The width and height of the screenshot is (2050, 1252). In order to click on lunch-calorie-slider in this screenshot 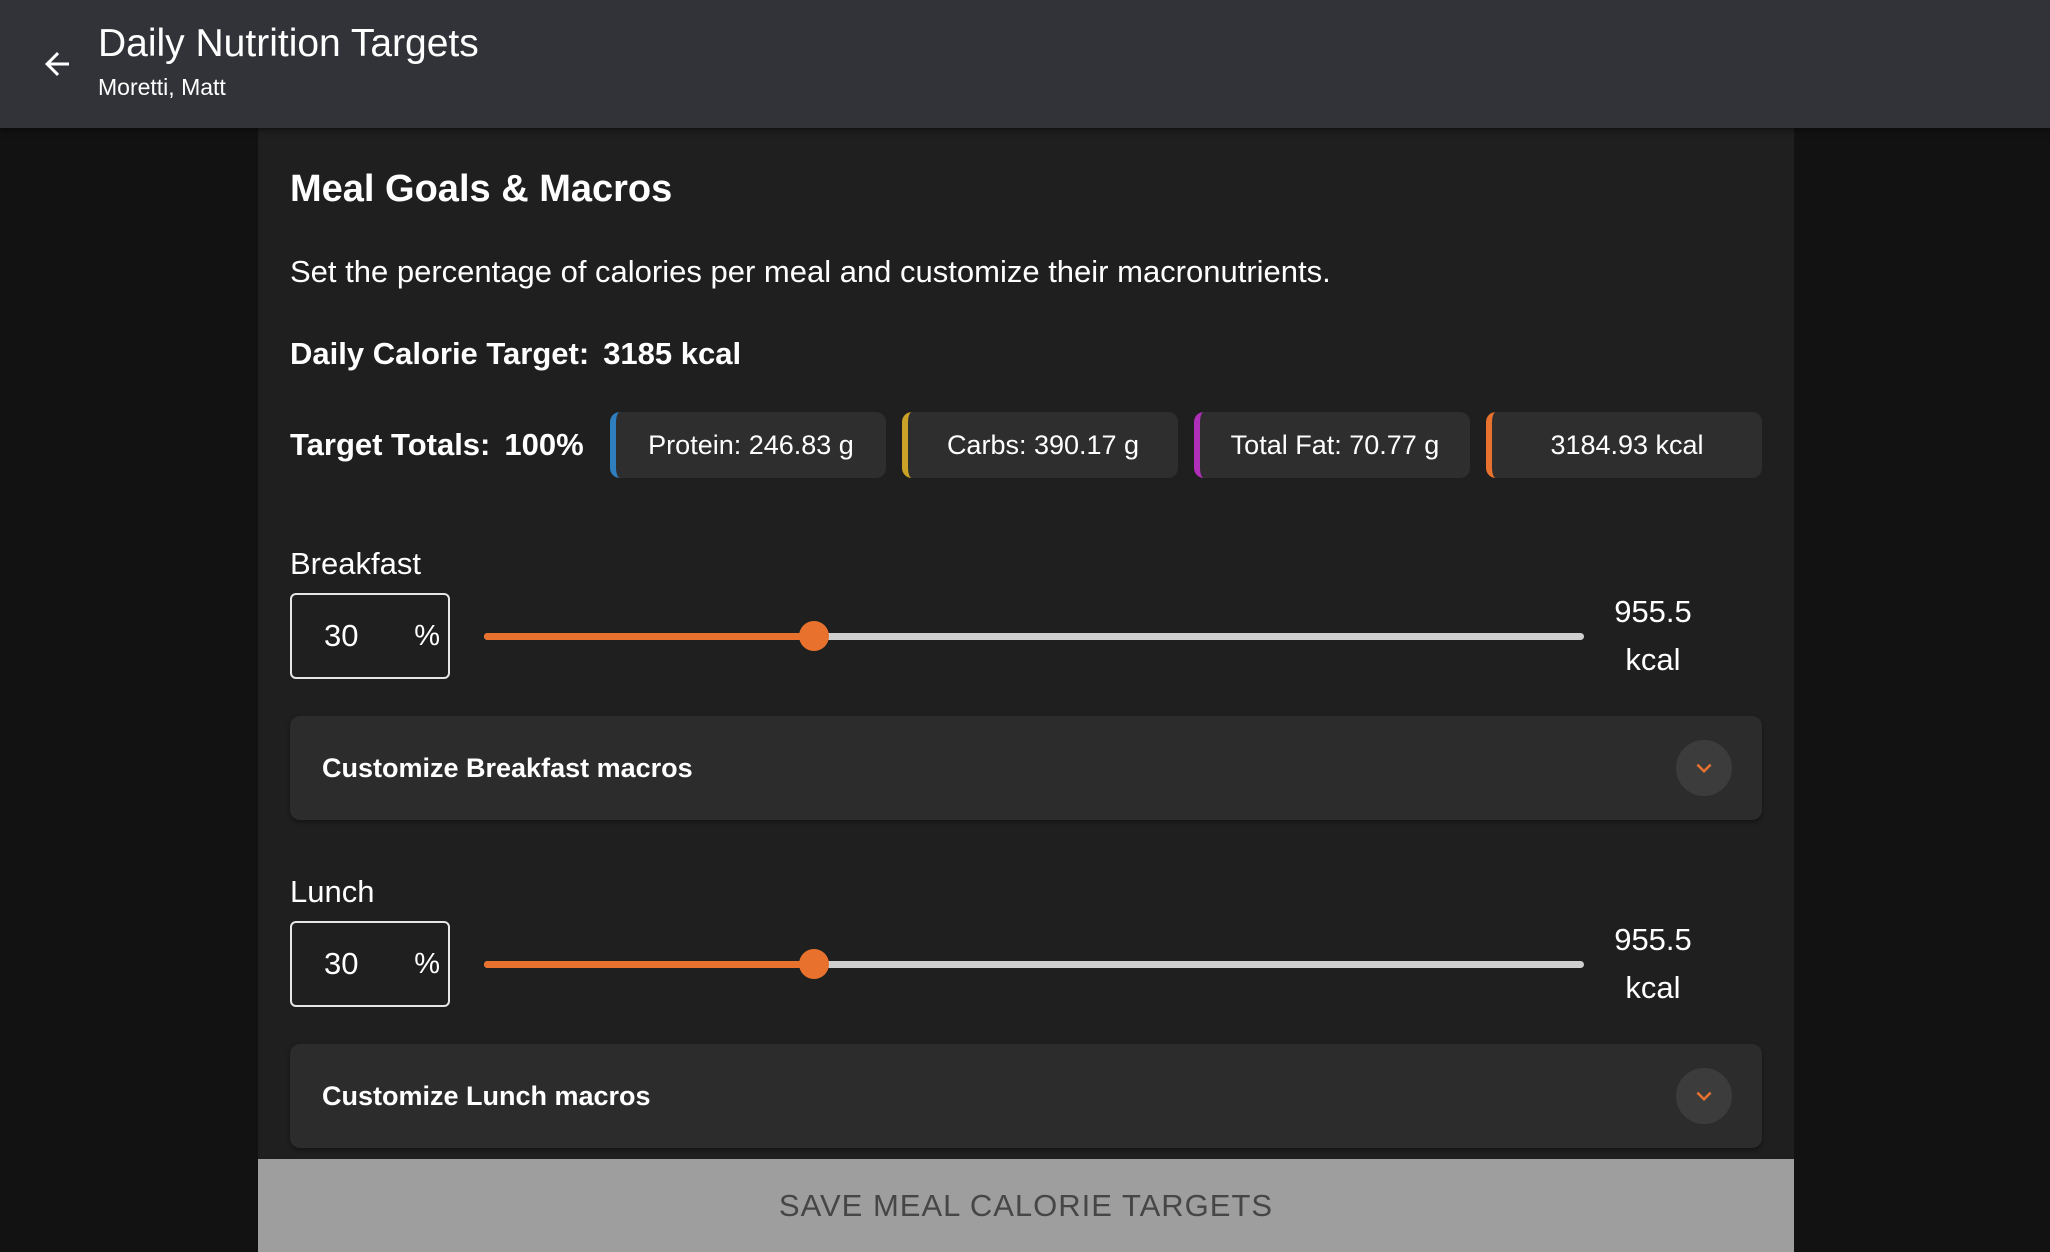, I will do `click(1034, 964)`.